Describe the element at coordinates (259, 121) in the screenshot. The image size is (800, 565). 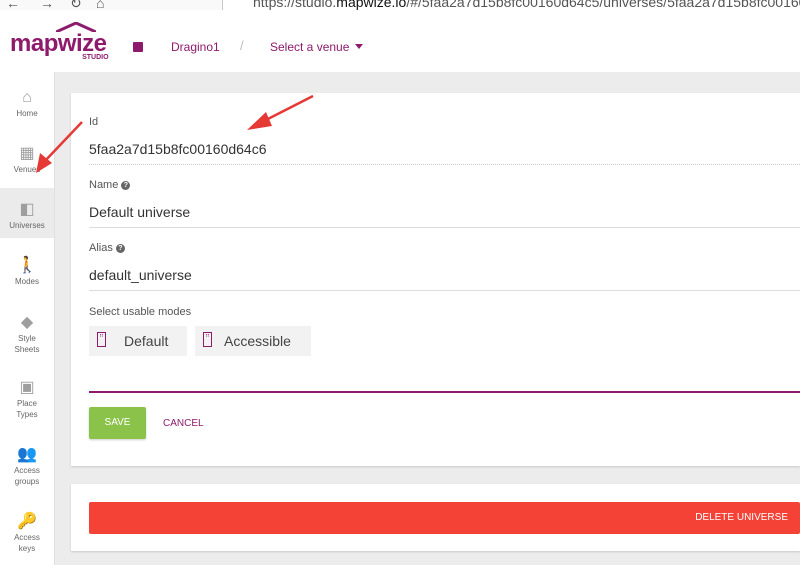
I see `annotation-arrowhead-id` at that location.